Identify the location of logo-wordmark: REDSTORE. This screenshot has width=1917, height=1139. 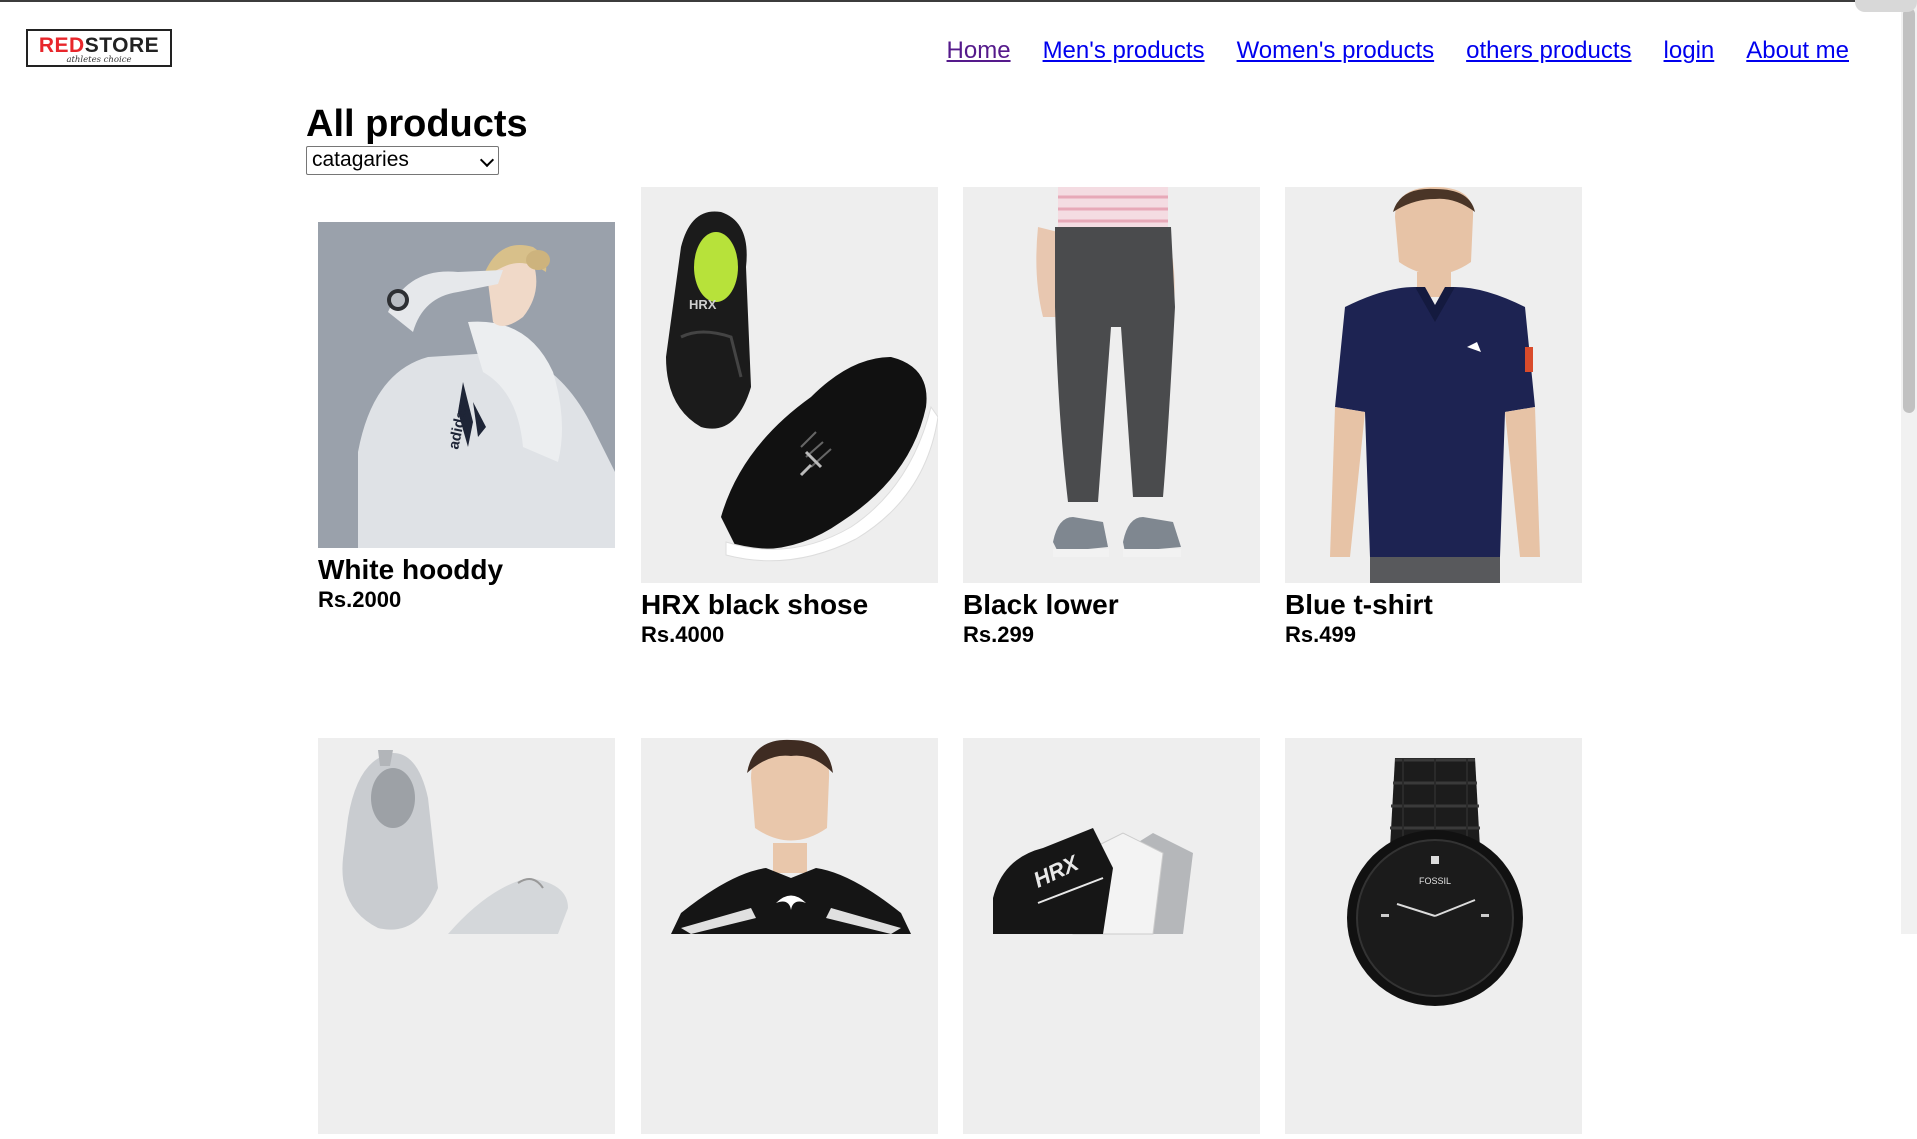
(99, 45).